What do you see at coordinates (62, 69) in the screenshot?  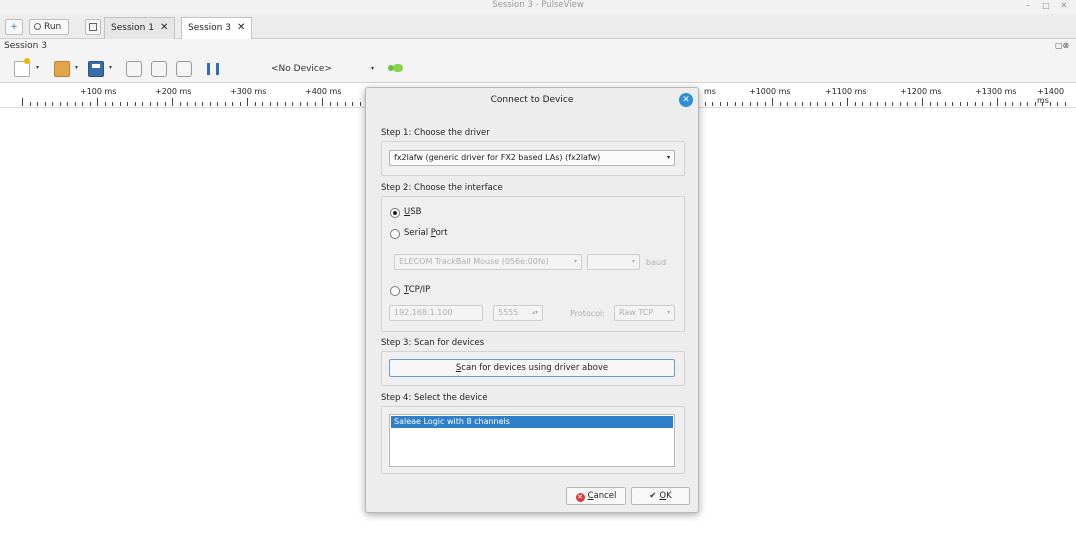 I see `open-icon` at bounding box center [62, 69].